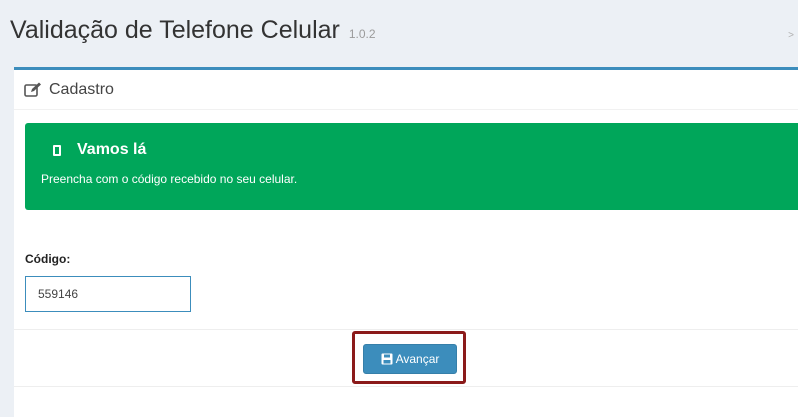 This screenshot has height=417, width=798. Describe the element at coordinates (108, 294) in the screenshot. I see `code-input` at that location.